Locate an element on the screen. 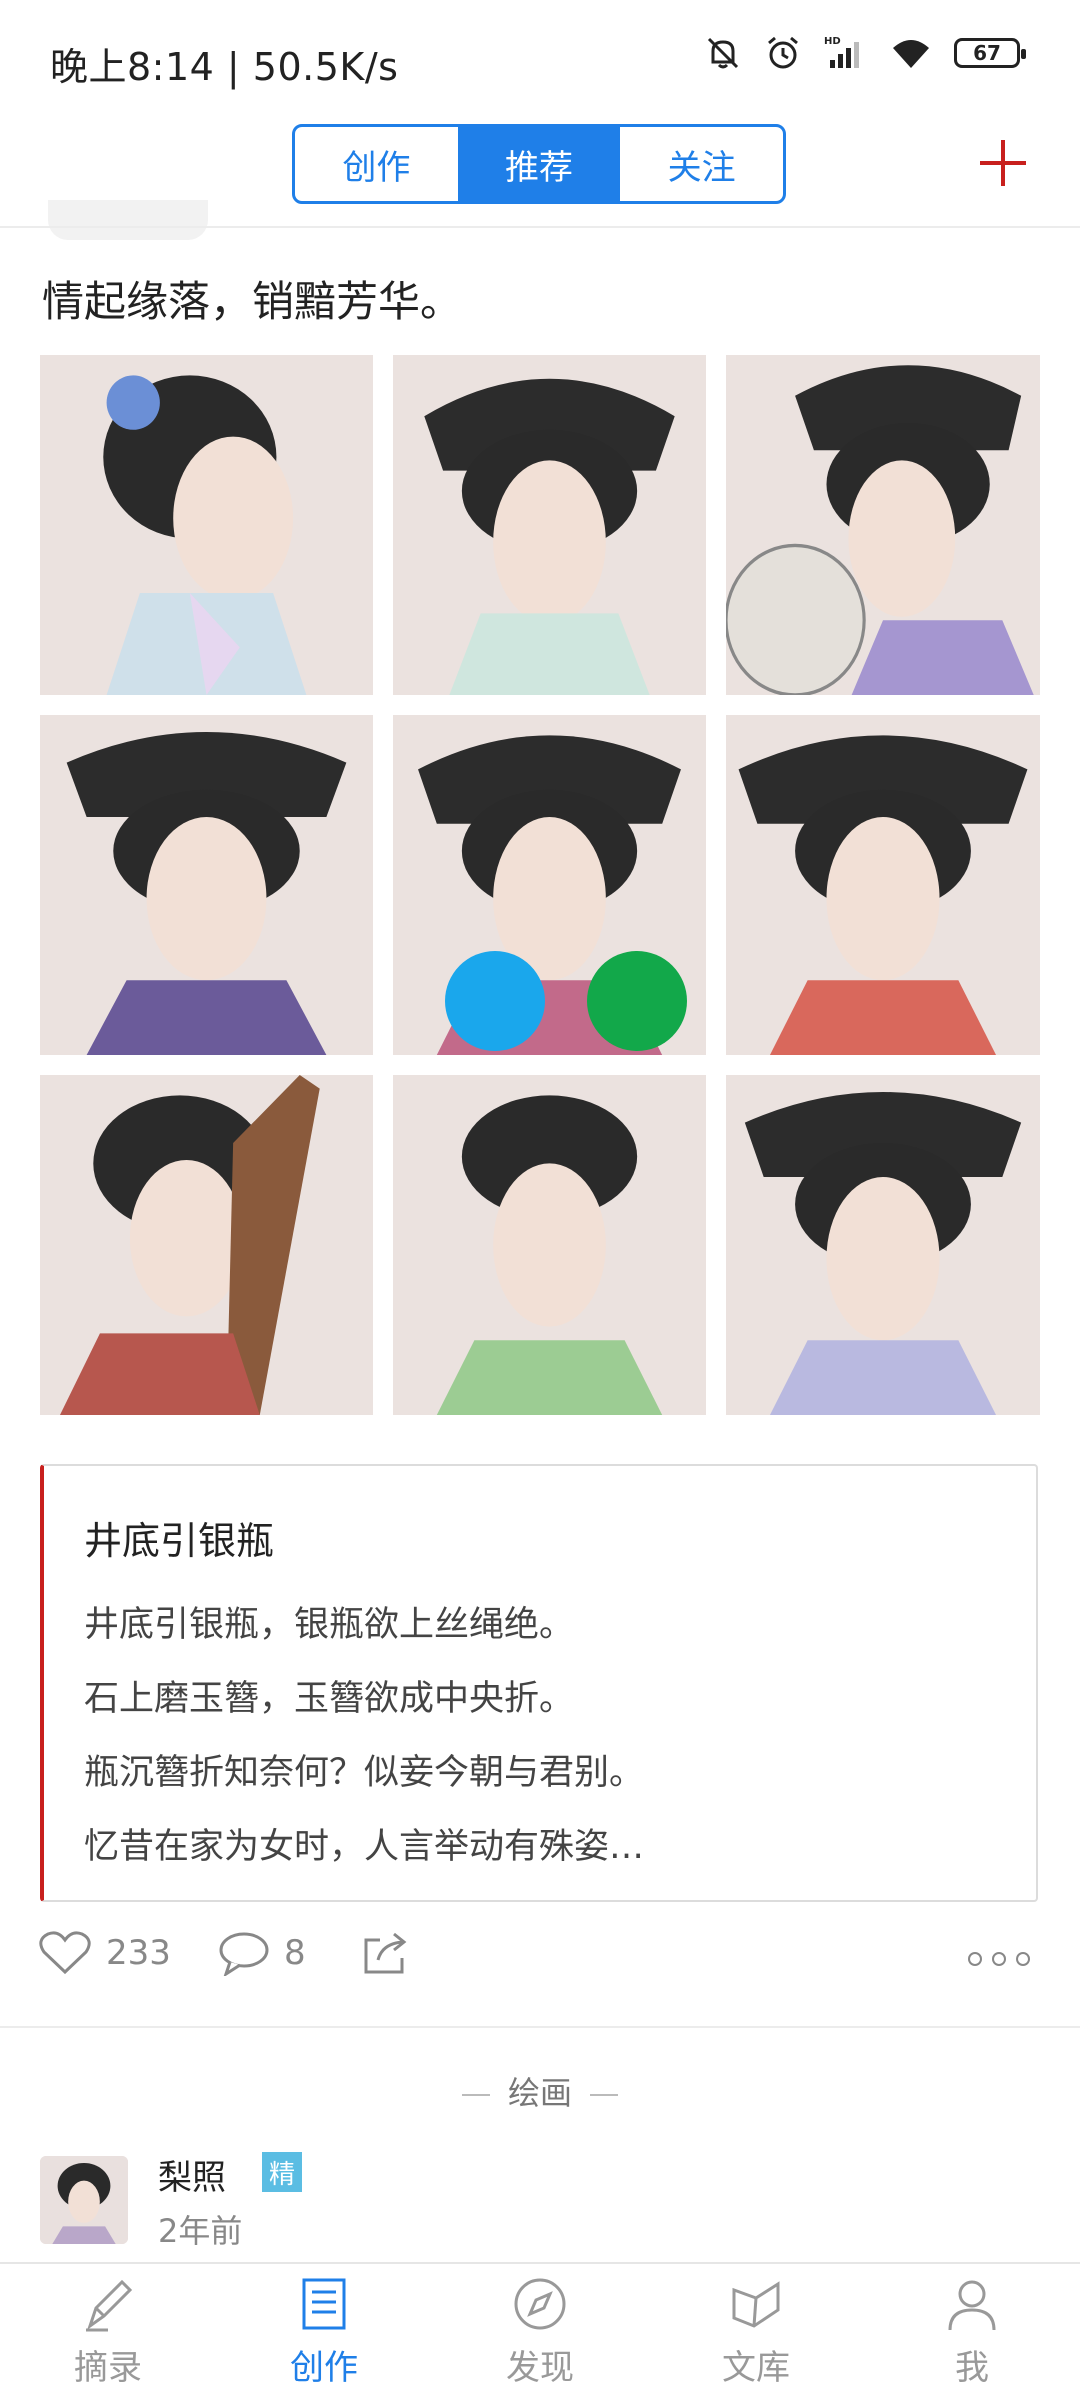 This screenshot has width=1080, height=2402. category-name: 绘画 is located at coordinates (539, 2093).